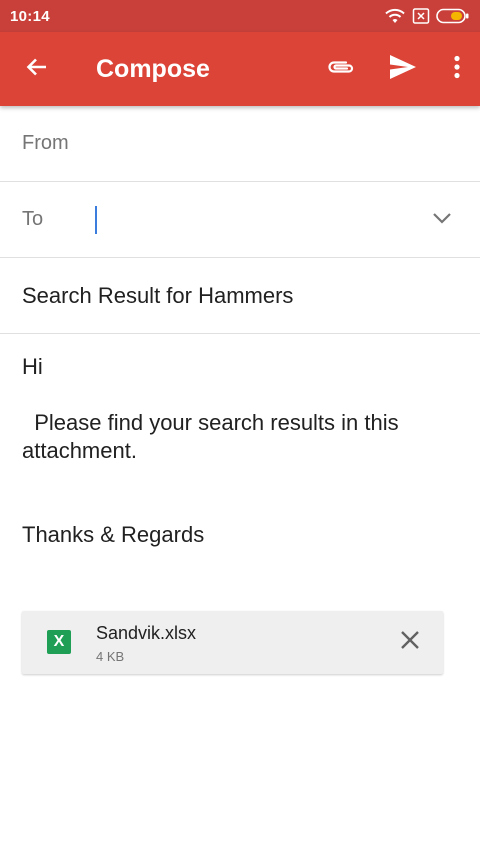  I want to click on back-arrow-icon, so click(37, 69).